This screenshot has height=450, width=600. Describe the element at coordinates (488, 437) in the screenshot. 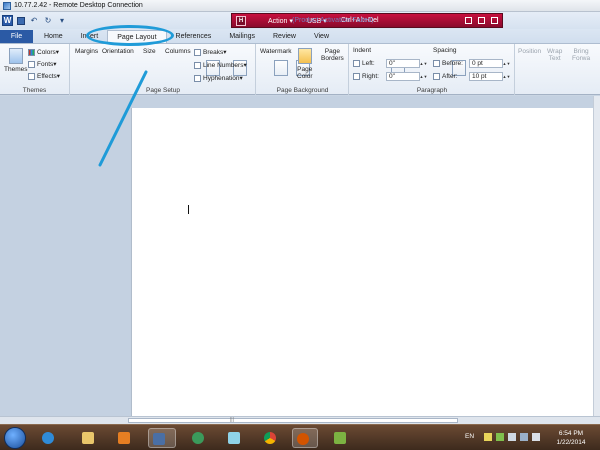

I see `tray-show-icons` at that location.